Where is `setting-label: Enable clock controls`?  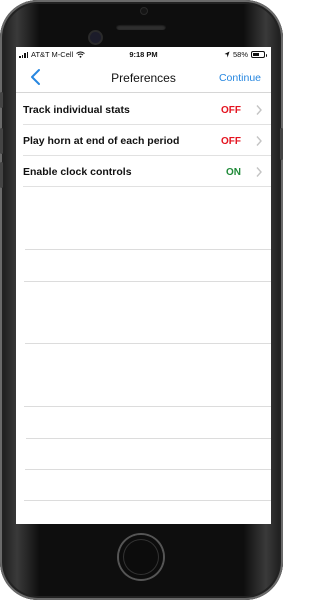
setting-label: Enable clock controls is located at coordinates (77, 172).